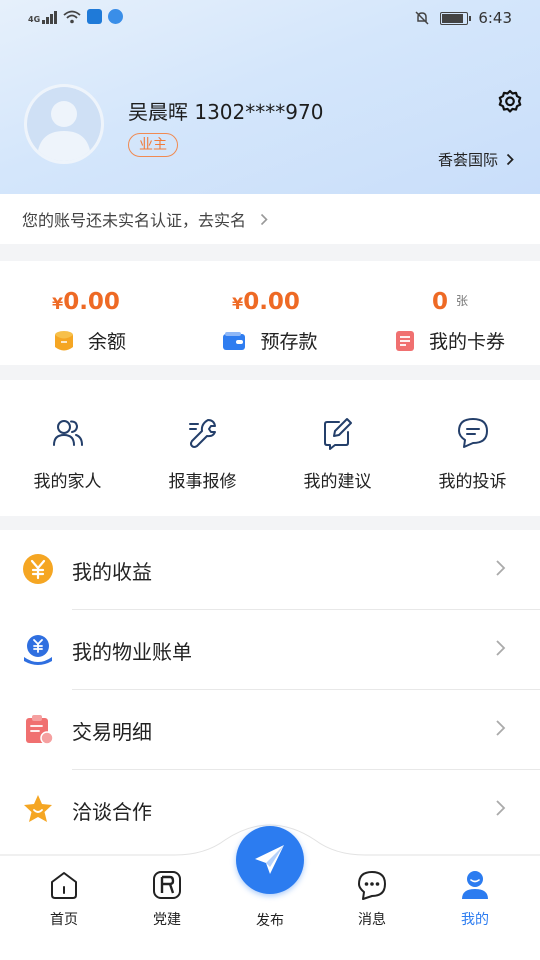 The height and width of the screenshot is (960, 540). Describe the element at coordinates (38, 650) in the screenshot. I see `bill-icon` at that location.